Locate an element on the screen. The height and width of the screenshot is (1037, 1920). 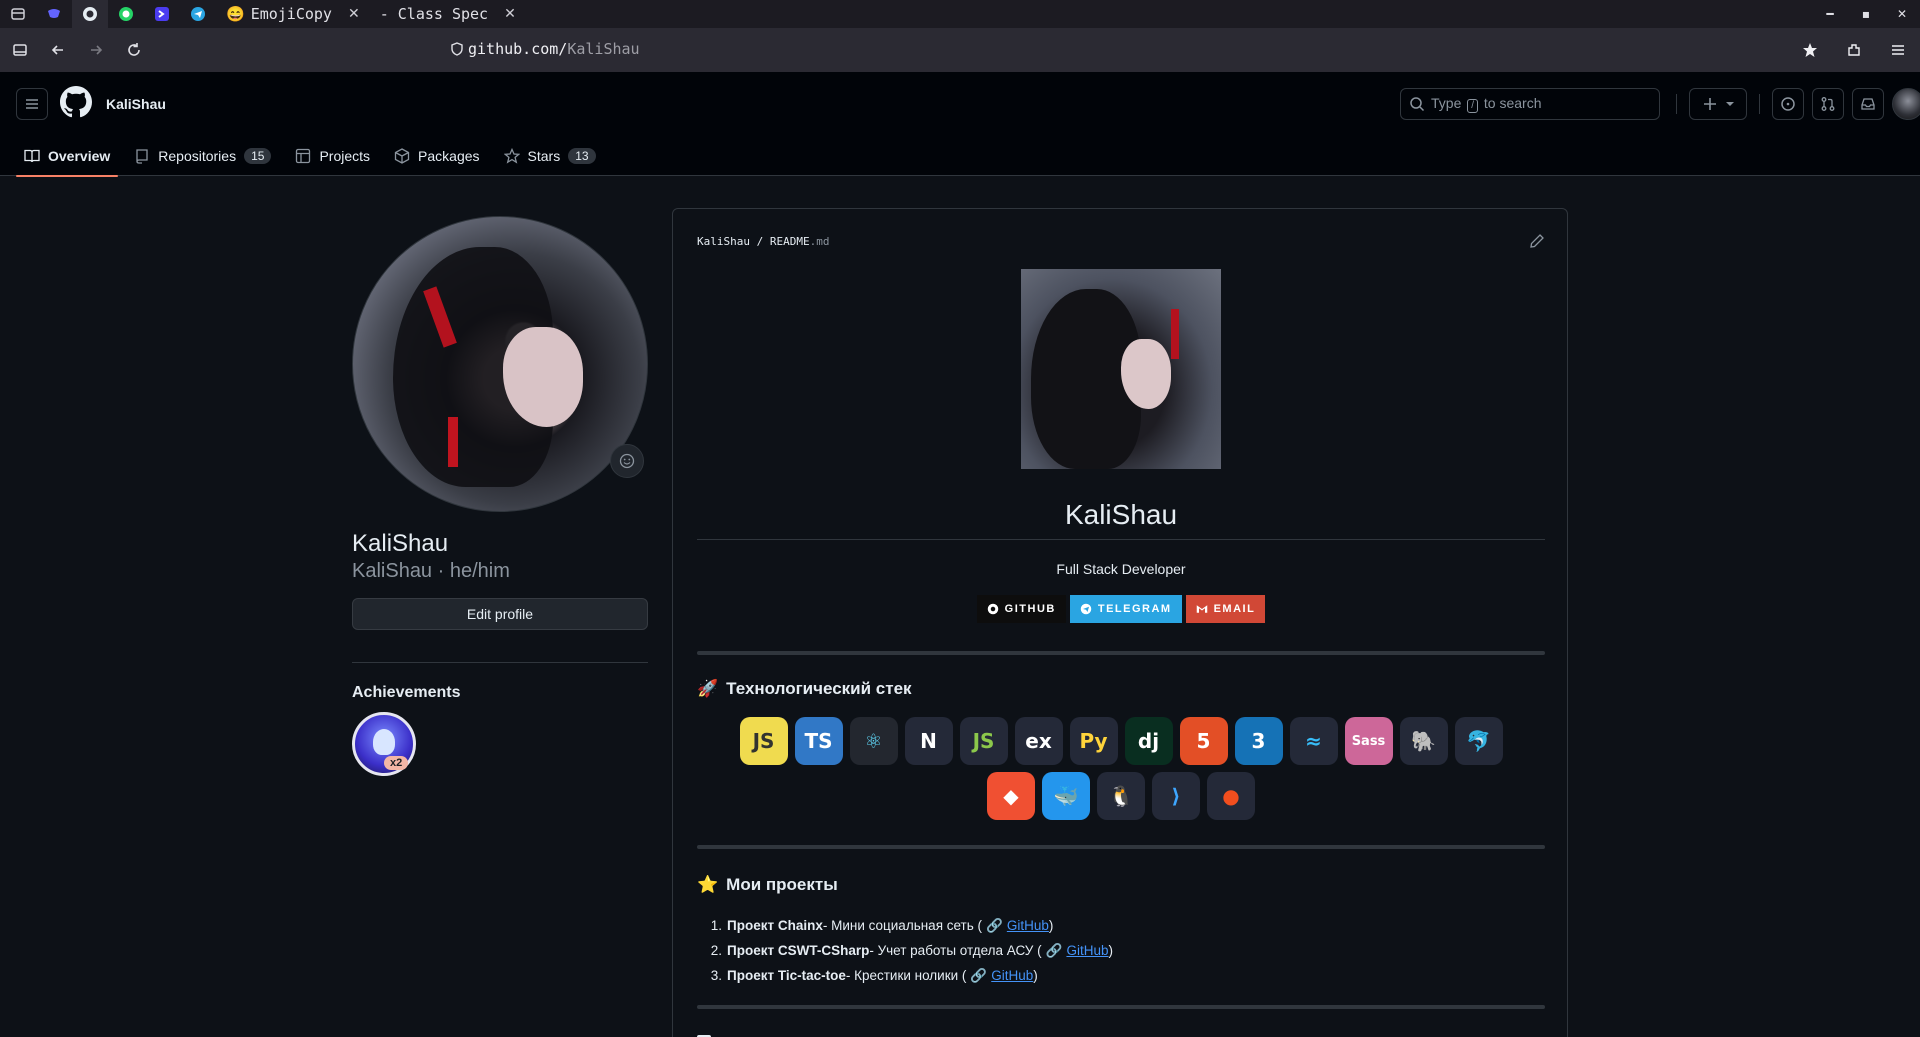
django-icon: dj is located at coordinates (1148, 741).